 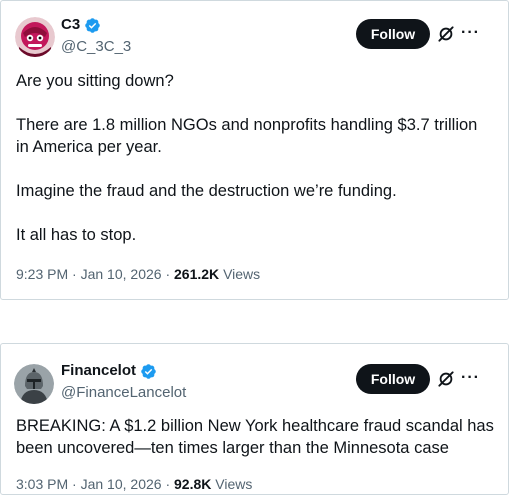 I want to click on timestamp-time: 3:03 PM, so click(x=42, y=484).